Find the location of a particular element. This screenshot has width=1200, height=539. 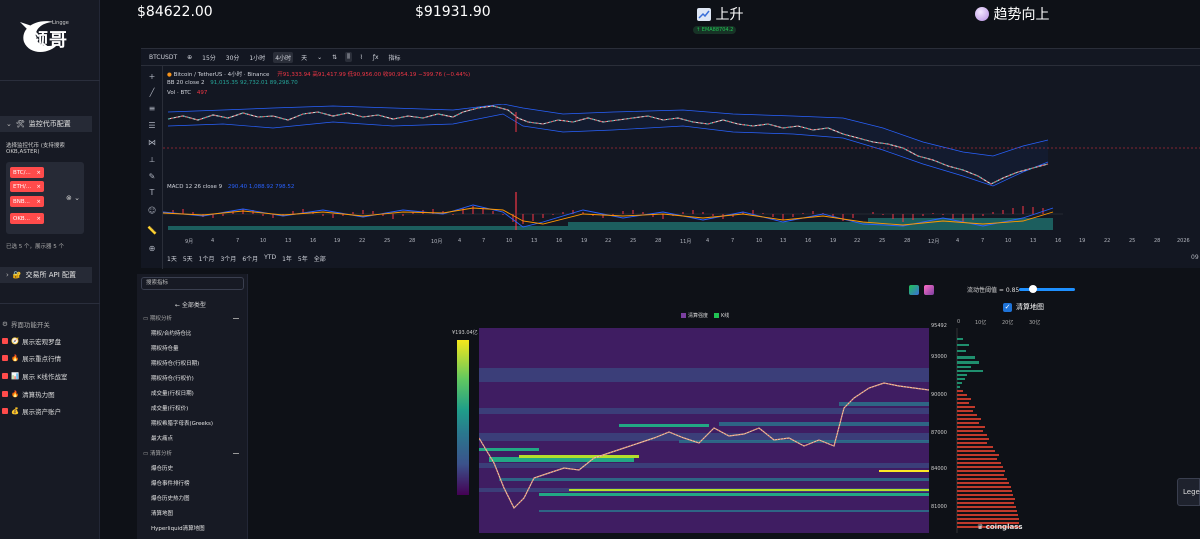

filter-item: 成交量(行权价) is located at coordinates (169, 408).